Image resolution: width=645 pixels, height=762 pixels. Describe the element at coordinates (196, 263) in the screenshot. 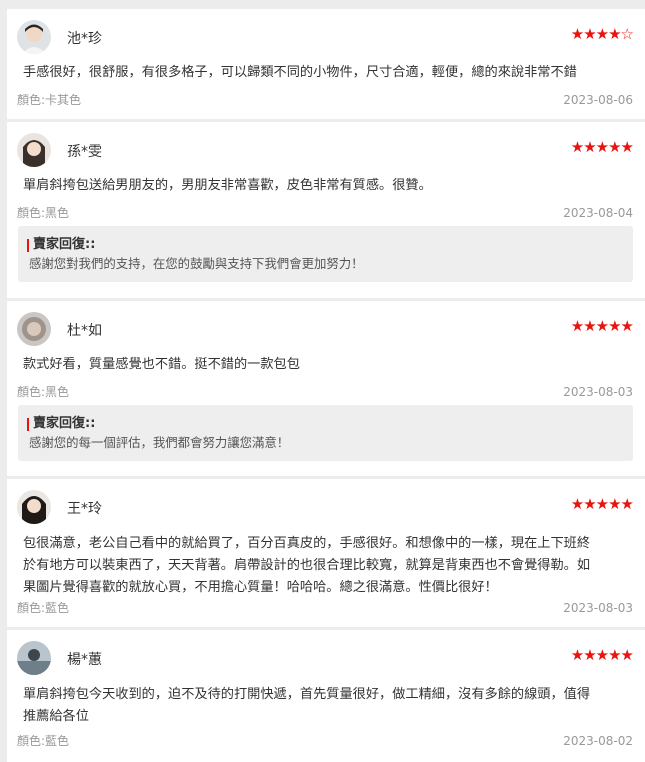

I see `reply-text: 感謝您對我們的支持，在您的鼓勵與支持下我們會更加努力！` at that location.